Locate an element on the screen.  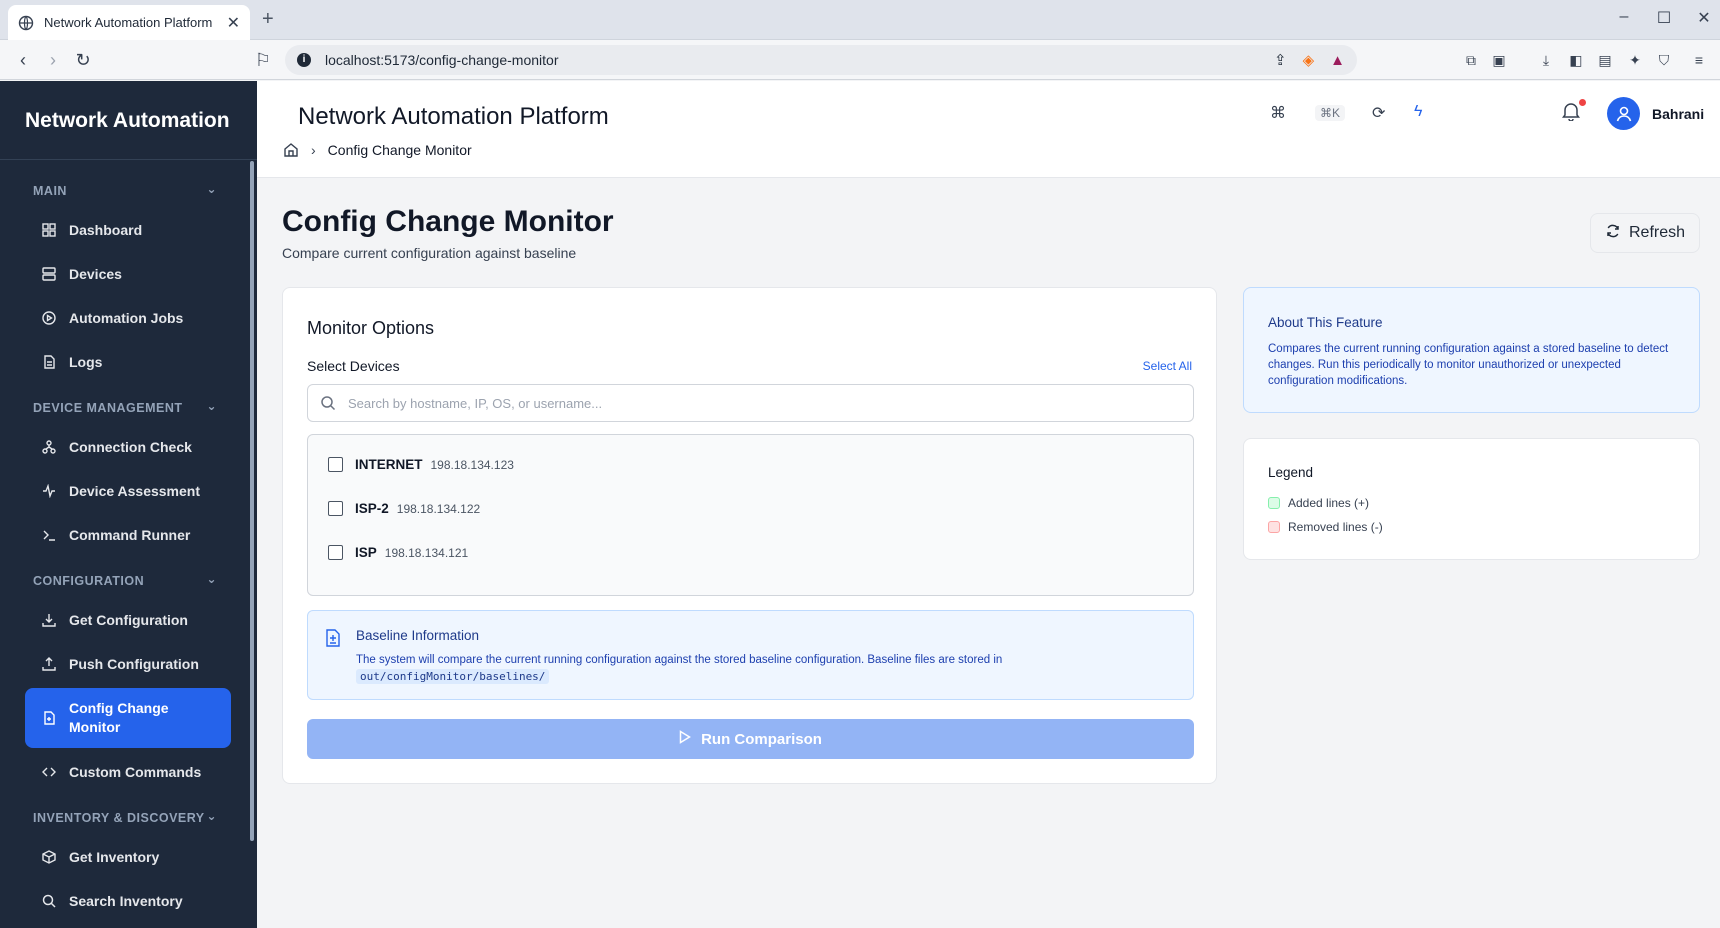
maximize-icon: ☐ is located at coordinates (1664, 18).